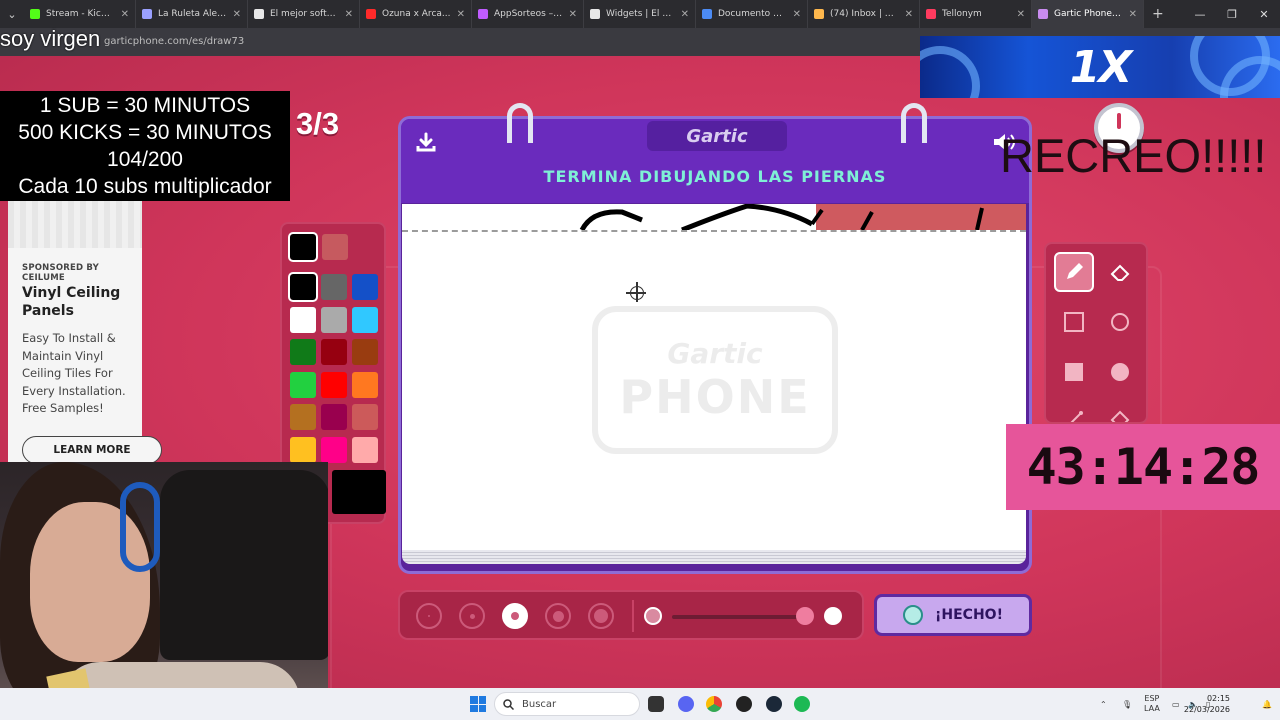 This screenshot has height=720, width=1280. I want to click on windows-start-icon, so click(478, 704).